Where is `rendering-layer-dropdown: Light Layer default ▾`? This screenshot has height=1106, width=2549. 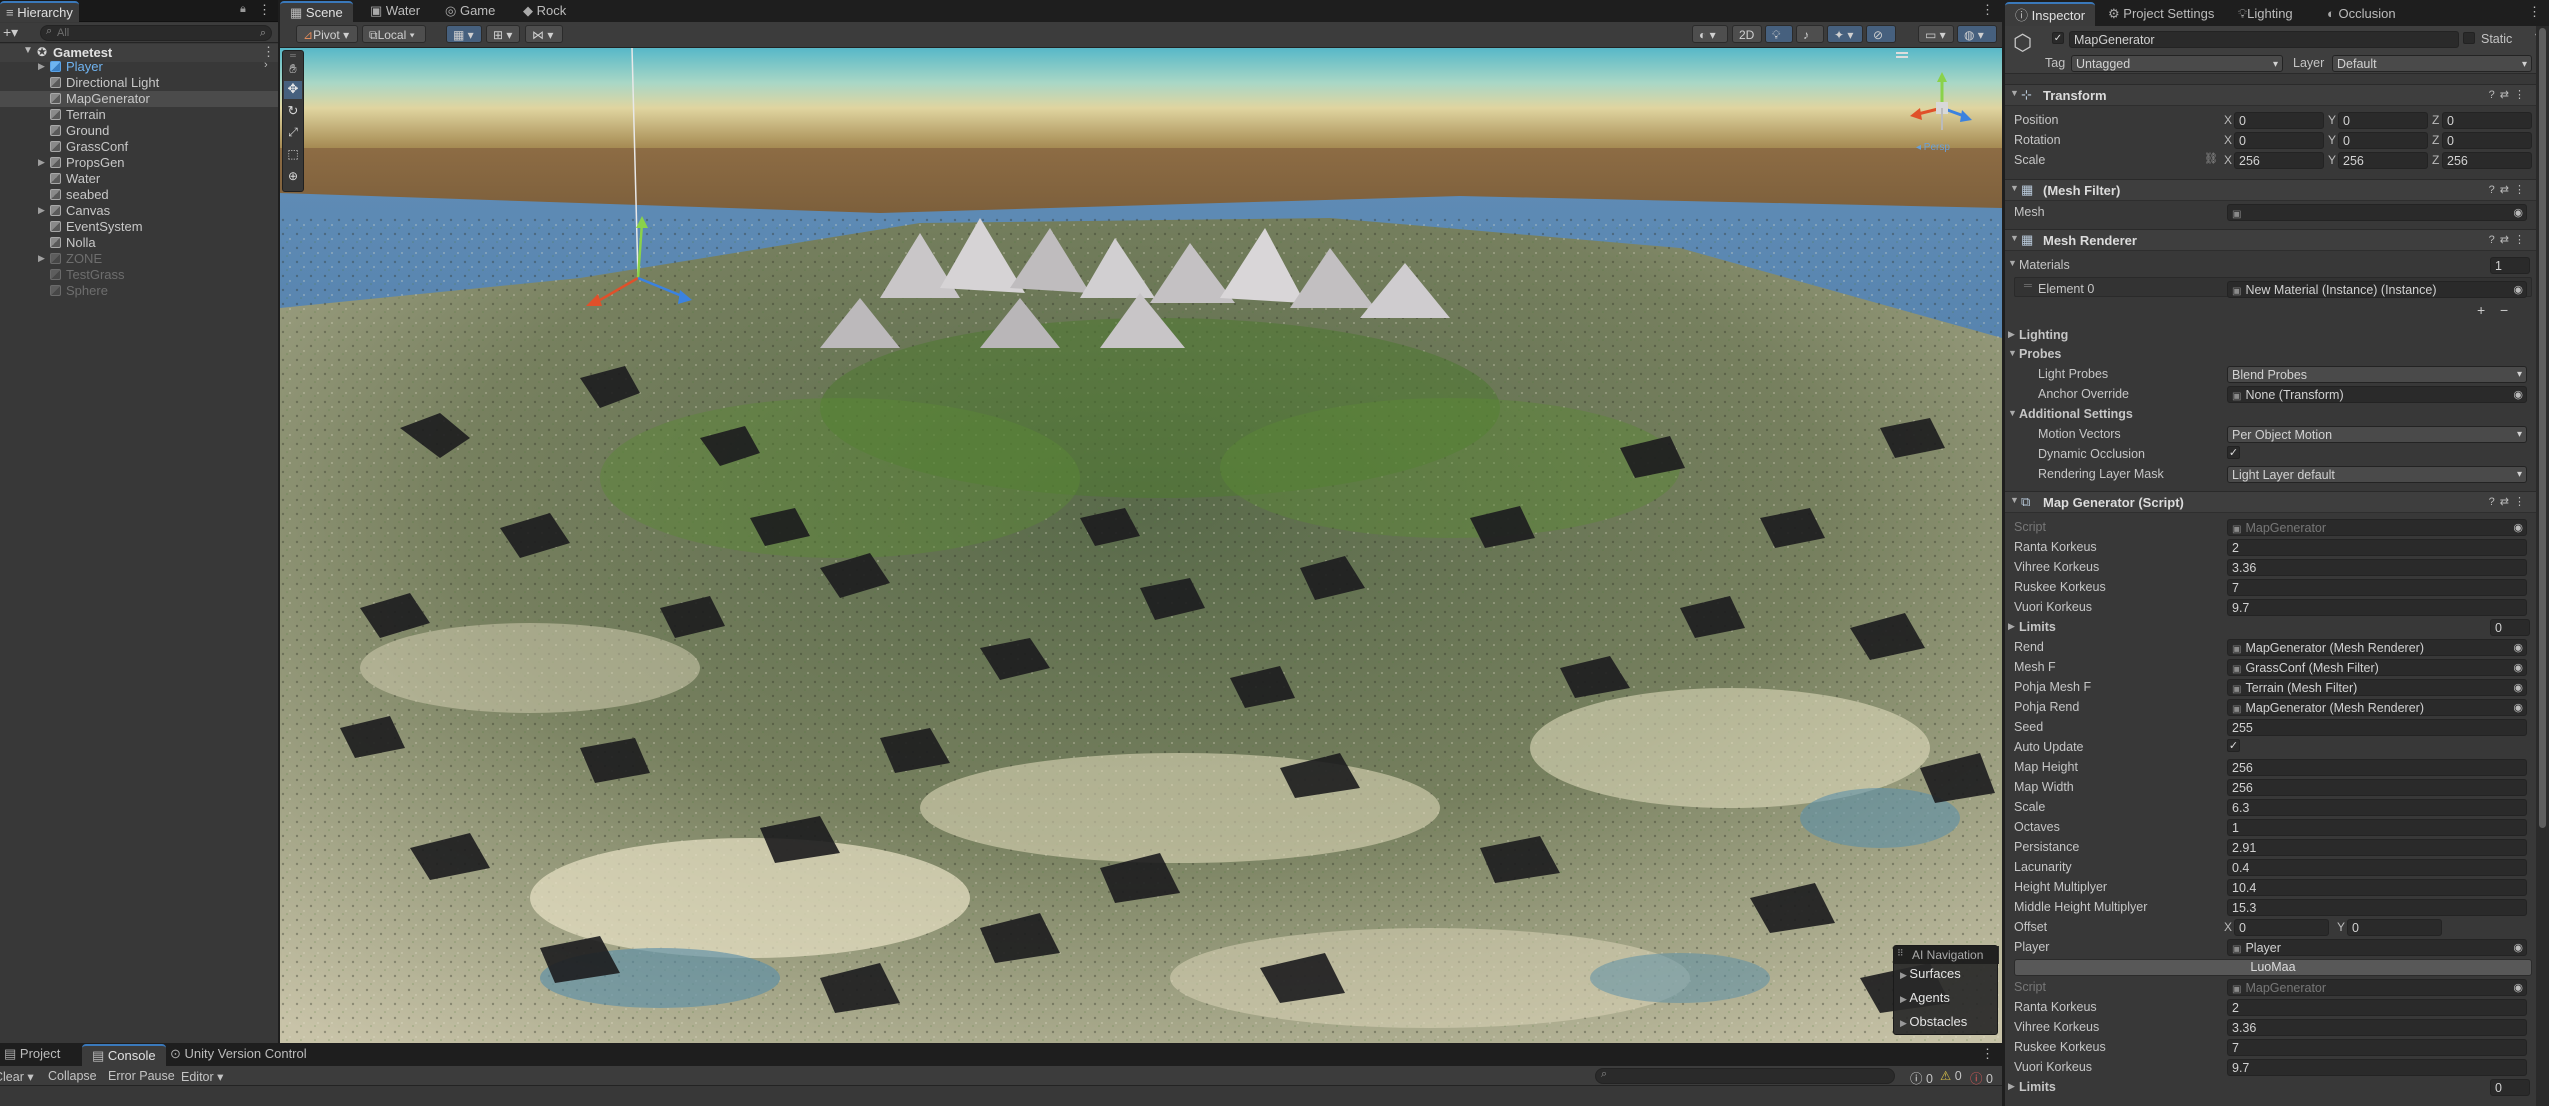 rendering-layer-dropdown: Light Layer default ▾ is located at coordinates (2377, 474).